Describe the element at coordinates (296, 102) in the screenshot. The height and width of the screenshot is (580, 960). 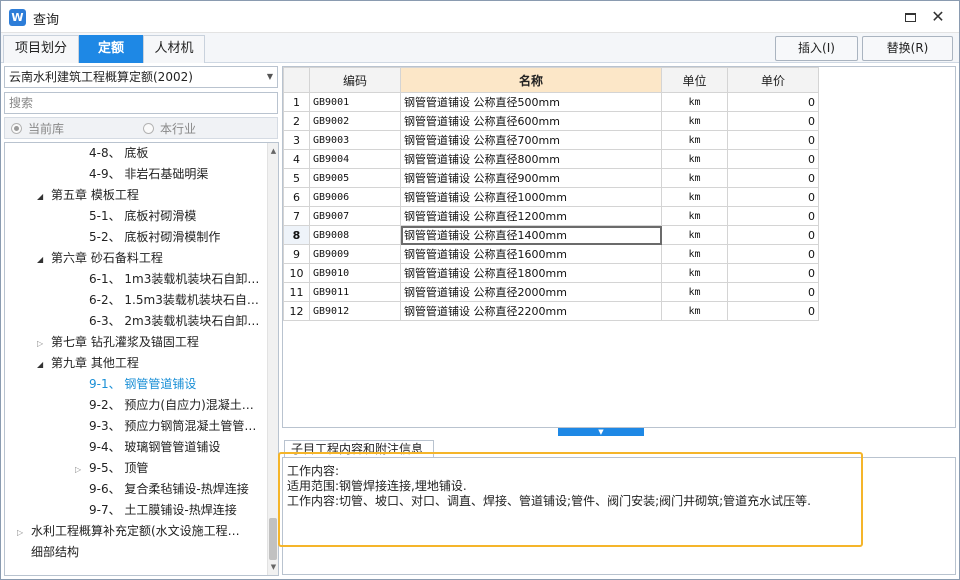
I see `row-number: 1` at that location.